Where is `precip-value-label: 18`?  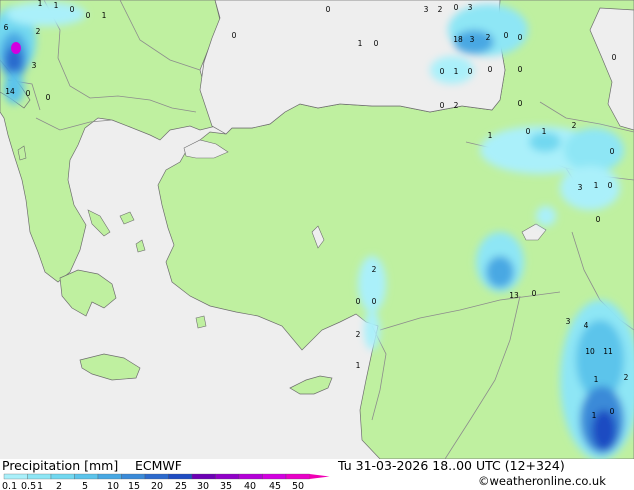 precip-value-label: 18 is located at coordinates (458, 39).